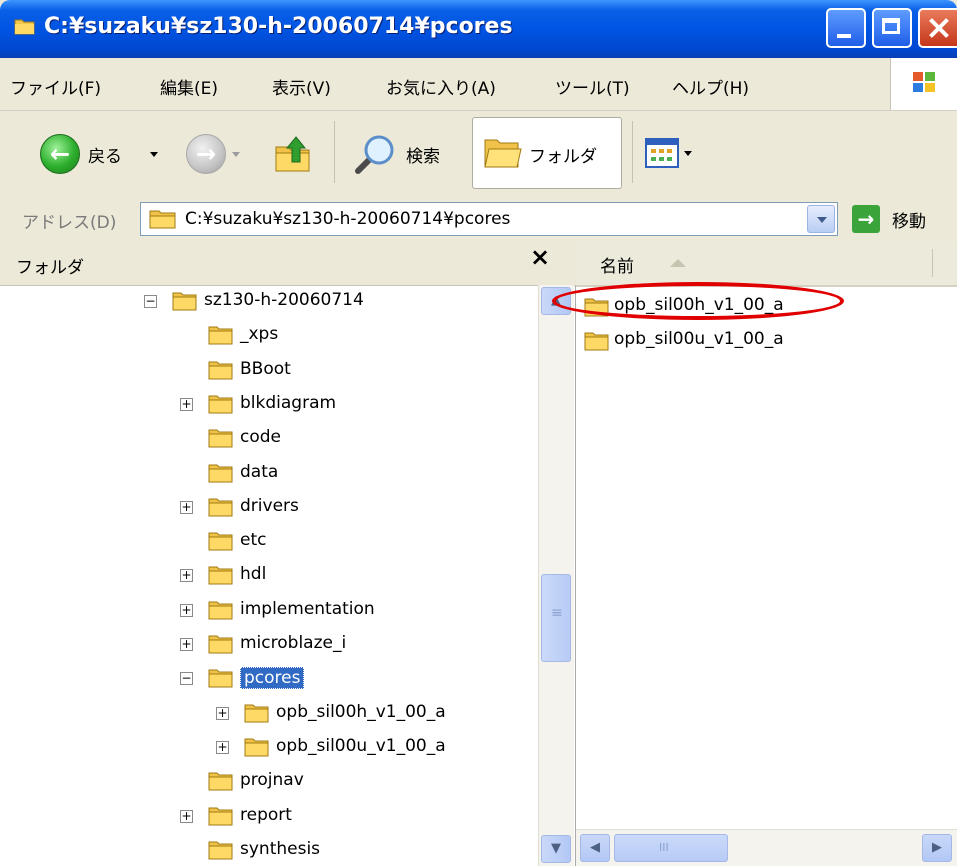 Image resolution: width=957 pixels, height=866 pixels. I want to click on column-divider, so click(932, 263).